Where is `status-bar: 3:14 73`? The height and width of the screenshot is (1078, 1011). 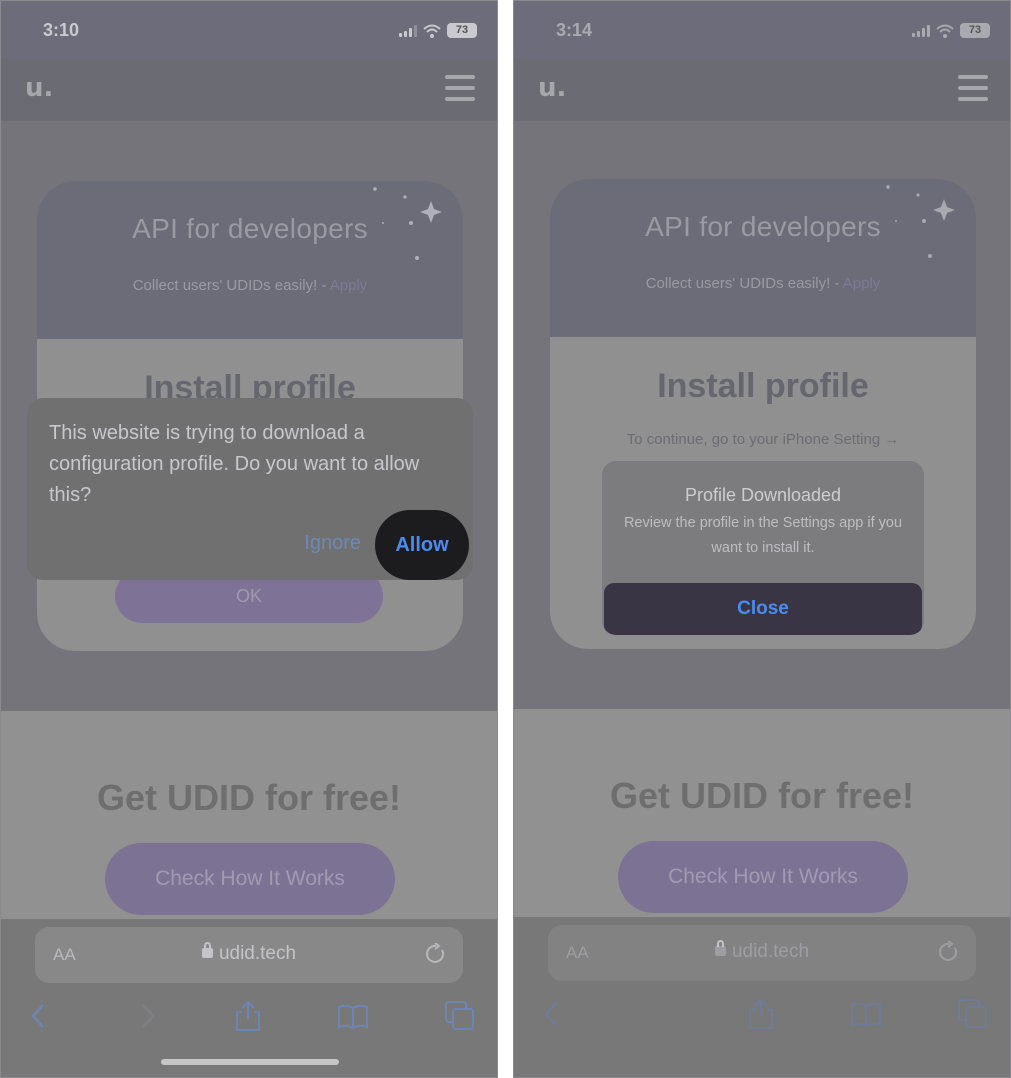
status-bar: 3:14 73 is located at coordinates (762, 30).